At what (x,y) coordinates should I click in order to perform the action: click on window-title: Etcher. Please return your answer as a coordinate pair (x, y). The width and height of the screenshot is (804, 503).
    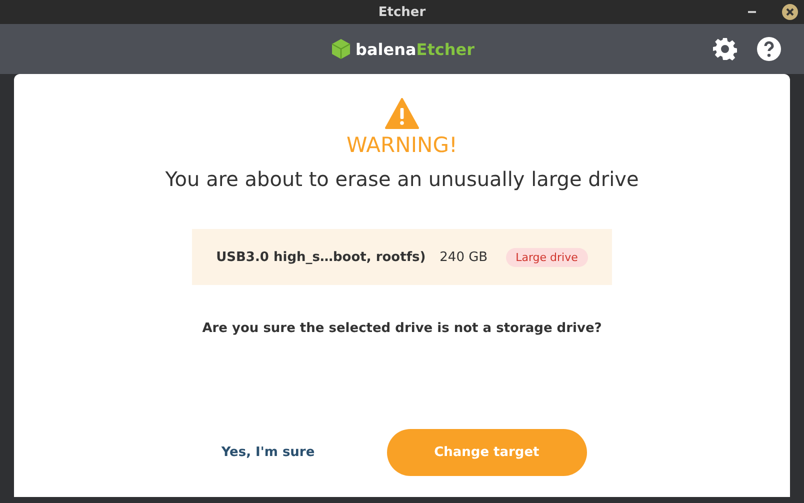
    Looking at the image, I should click on (402, 12).